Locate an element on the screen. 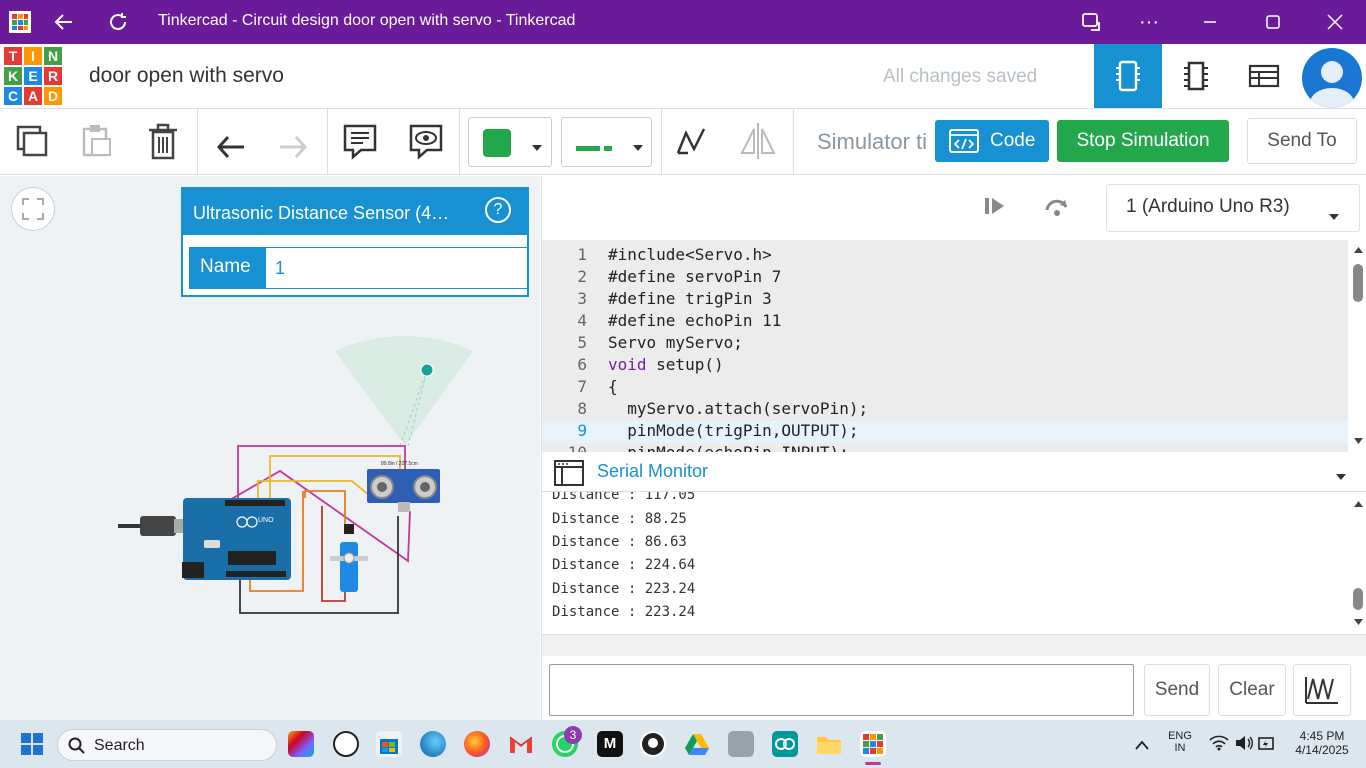 This screenshot has width=1366, height=768. undo-icon is located at coordinates (230, 147).